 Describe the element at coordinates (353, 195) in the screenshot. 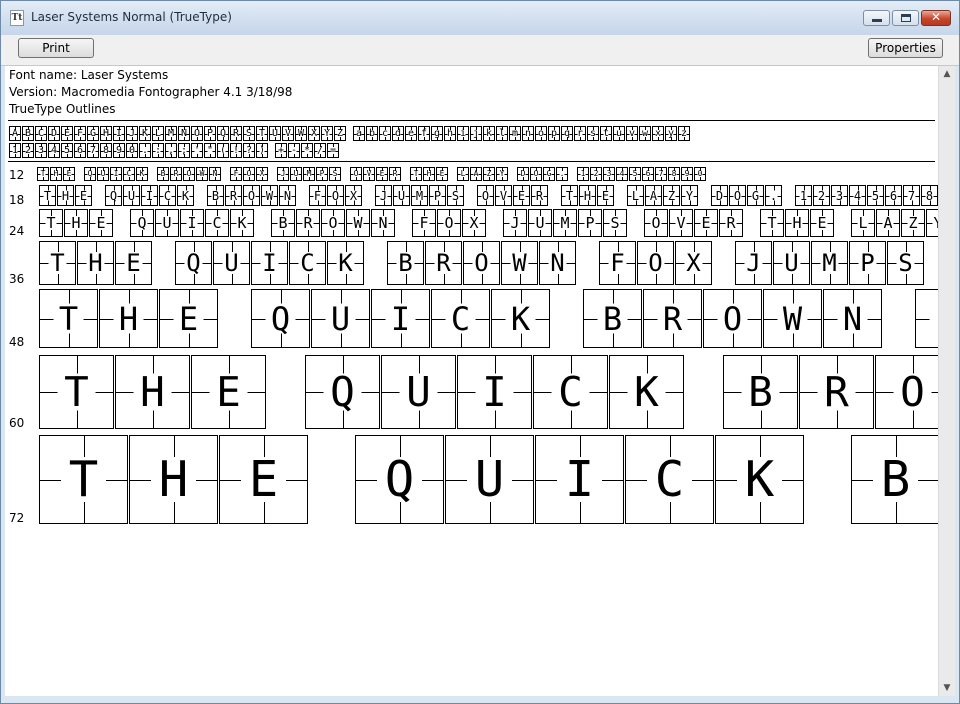

I see `glyph-box: X` at that location.